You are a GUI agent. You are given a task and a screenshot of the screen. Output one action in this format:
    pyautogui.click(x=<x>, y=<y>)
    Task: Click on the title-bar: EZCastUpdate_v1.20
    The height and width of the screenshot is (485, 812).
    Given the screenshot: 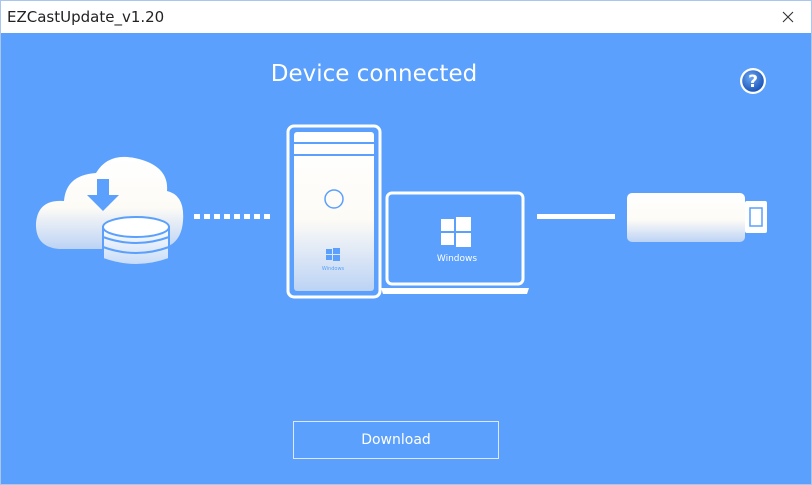 What is the action you would take?
    pyautogui.click(x=406, y=17)
    